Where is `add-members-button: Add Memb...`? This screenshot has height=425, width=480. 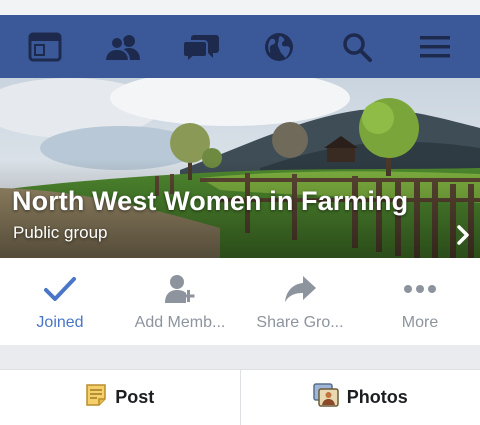 add-members-button: Add Memb... is located at coordinates (180, 301).